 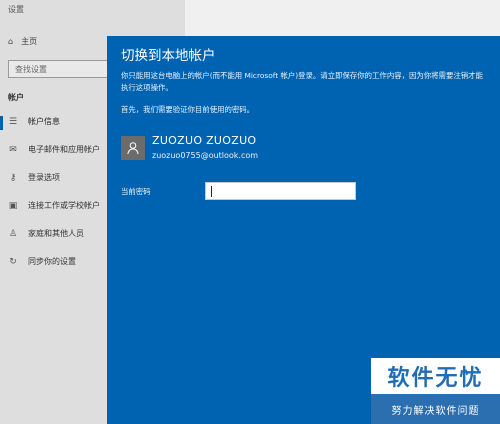 I want to click on sidebar-item-account-info: ☰ 帐户信息, so click(x=34, y=121).